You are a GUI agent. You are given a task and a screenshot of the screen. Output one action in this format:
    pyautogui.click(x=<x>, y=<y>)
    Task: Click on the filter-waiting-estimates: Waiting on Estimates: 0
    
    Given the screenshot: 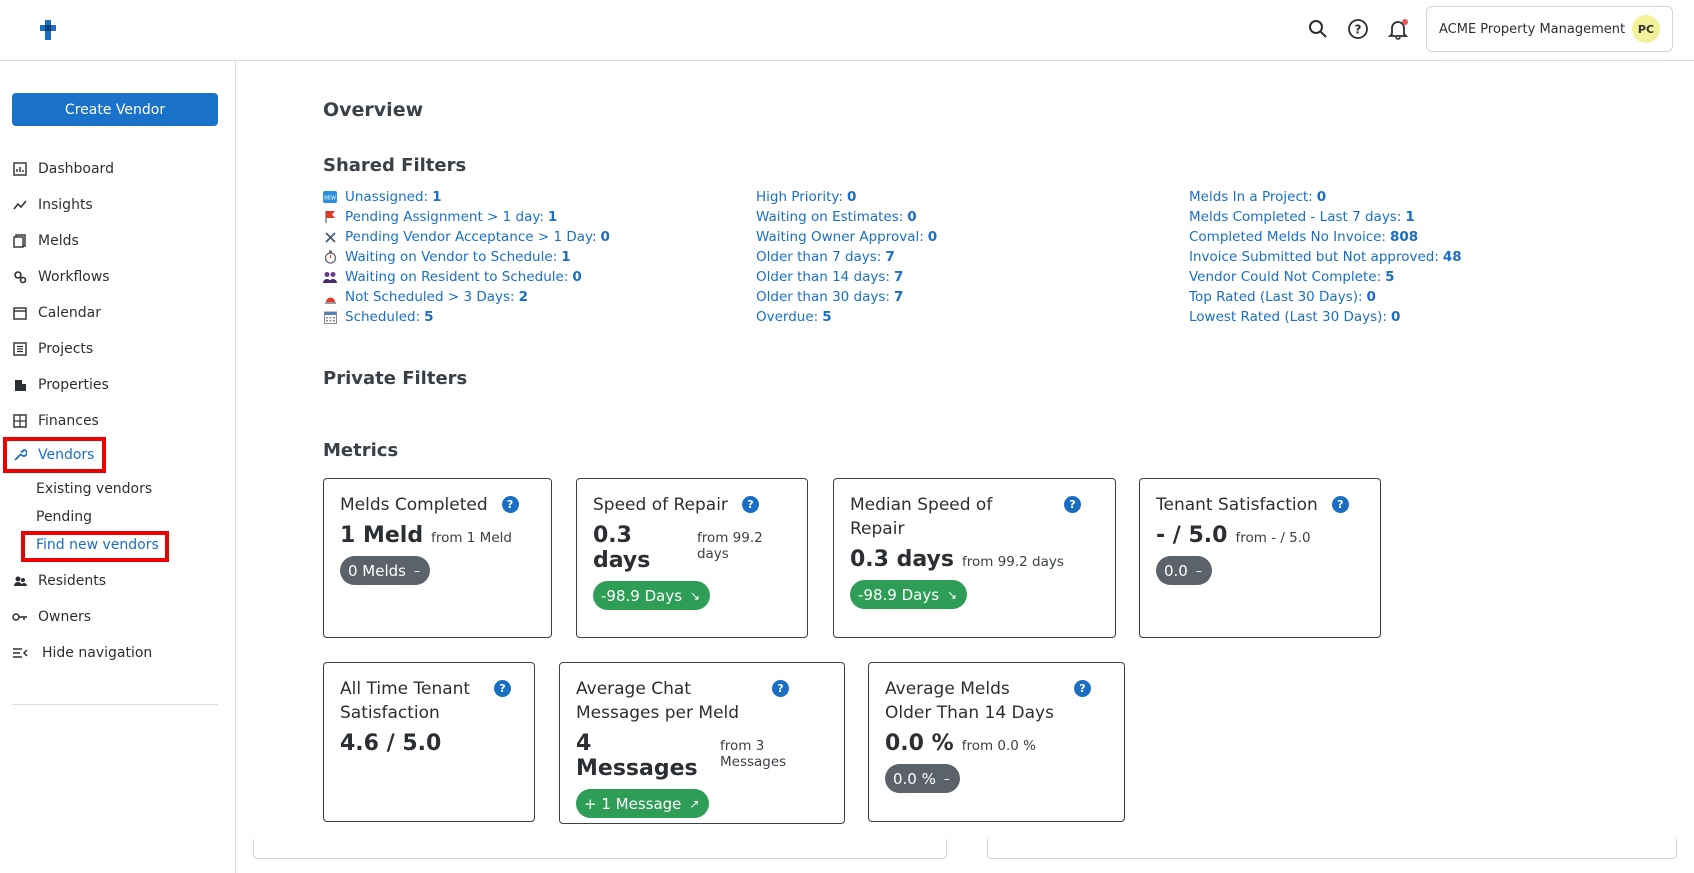 What is the action you would take?
    pyautogui.click(x=846, y=217)
    